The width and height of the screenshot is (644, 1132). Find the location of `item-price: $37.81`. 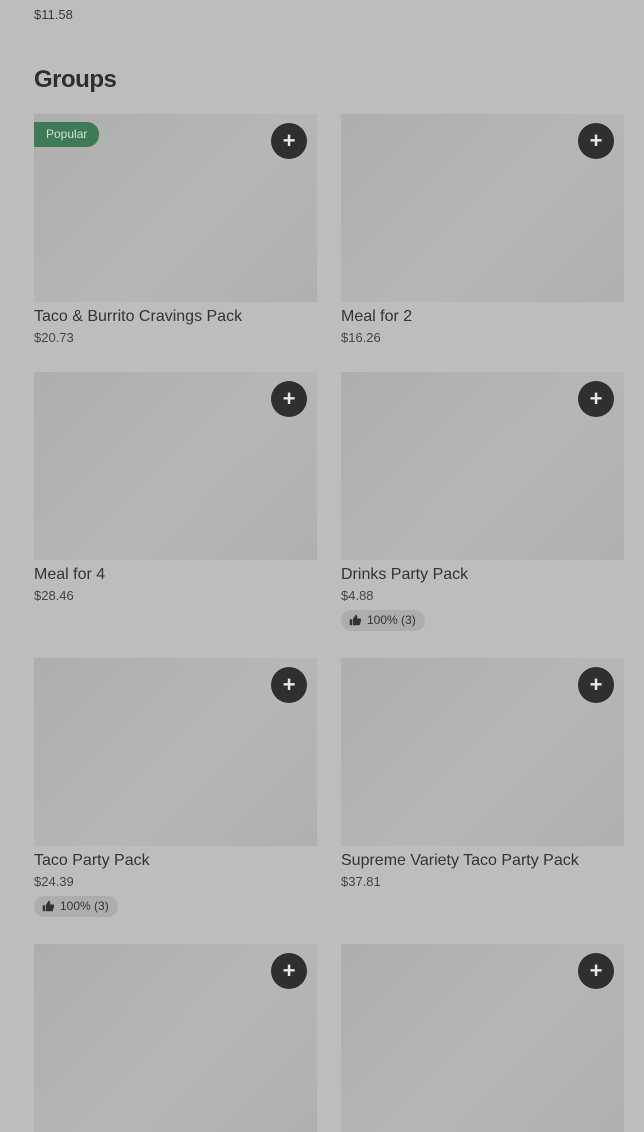

item-price: $37.81 is located at coordinates (361, 881).